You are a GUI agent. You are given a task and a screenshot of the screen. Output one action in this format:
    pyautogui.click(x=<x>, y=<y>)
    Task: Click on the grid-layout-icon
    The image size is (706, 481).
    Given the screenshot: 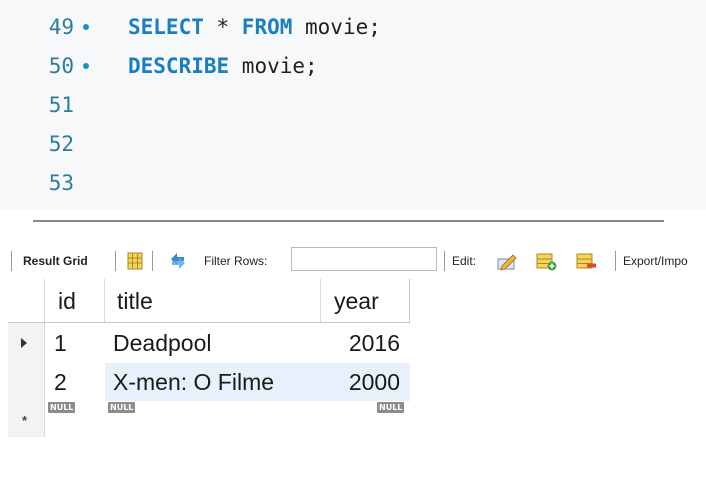 What is the action you would take?
    pyautogui.click(x=135, y=261)
    